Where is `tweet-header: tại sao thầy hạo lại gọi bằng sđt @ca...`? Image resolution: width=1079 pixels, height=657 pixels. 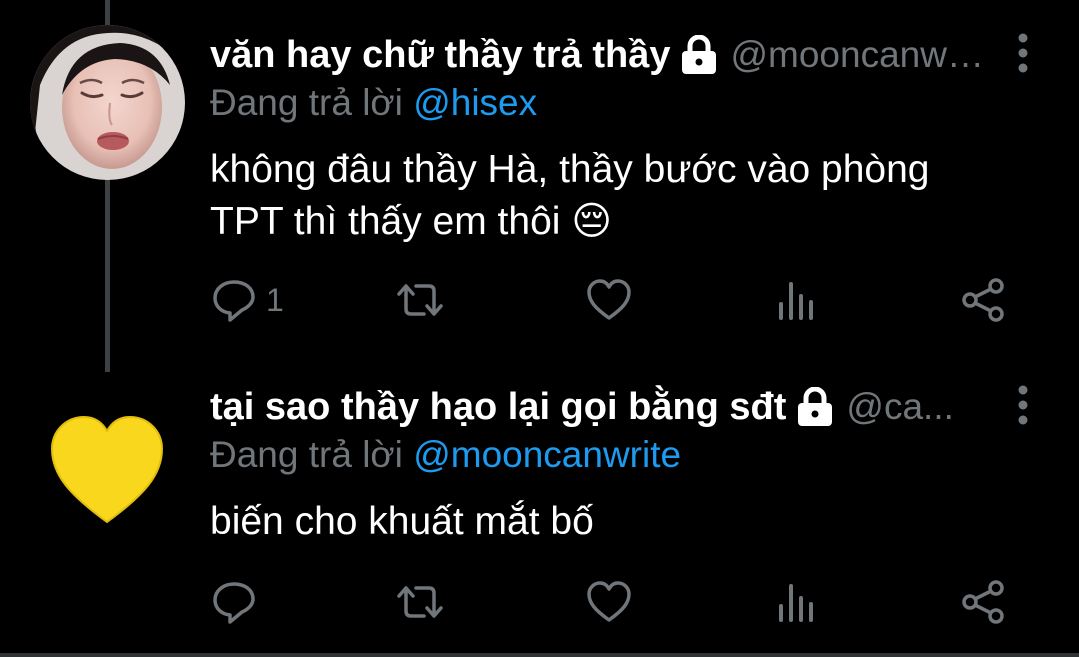
tweet-header: tại sao thầy hạo lại gọi bằng sđt @ca... is located at coordinates (599, 407).